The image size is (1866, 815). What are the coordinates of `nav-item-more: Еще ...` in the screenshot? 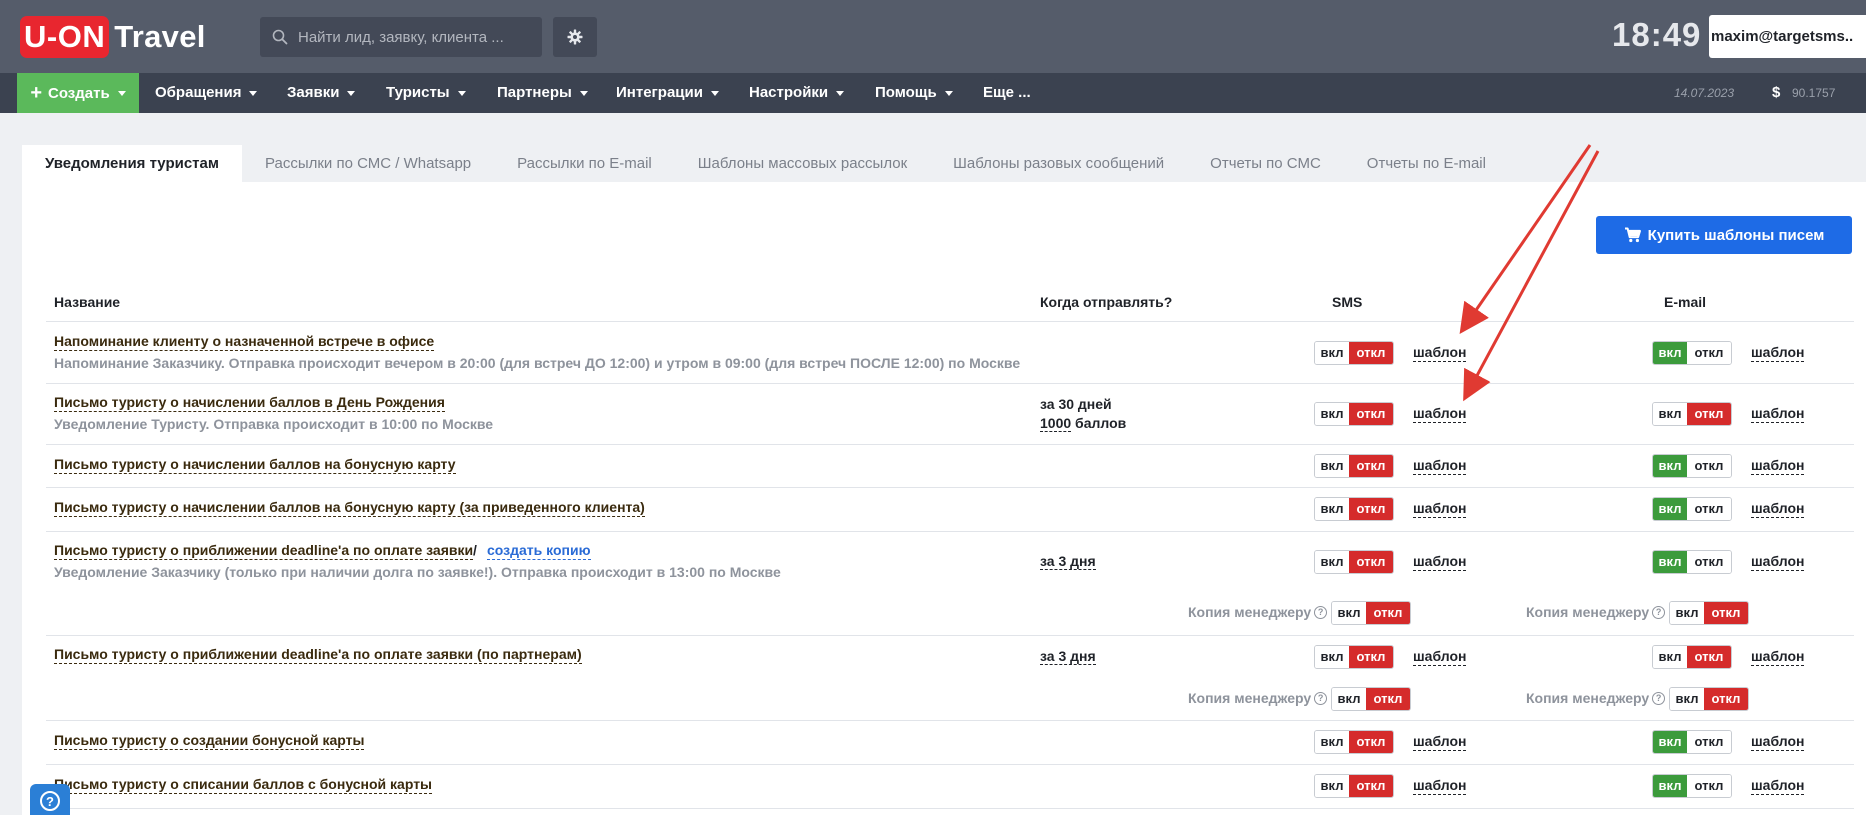 It's located at (1007, 93).